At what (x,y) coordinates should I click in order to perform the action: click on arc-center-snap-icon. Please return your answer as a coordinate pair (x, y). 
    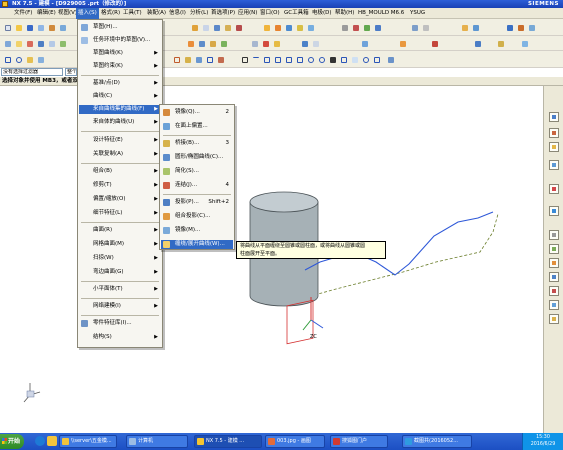
    Looking at the image, I should click on (365, 59).